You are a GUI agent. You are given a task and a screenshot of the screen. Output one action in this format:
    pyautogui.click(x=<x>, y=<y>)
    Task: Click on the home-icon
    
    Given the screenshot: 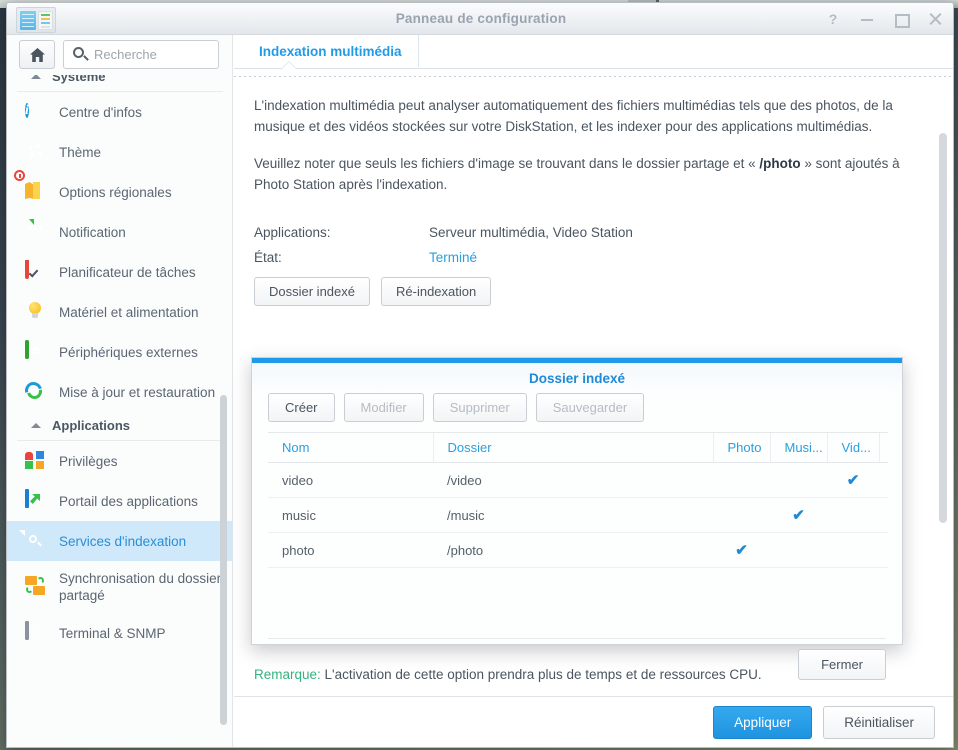 What is the action you would take?
    pyautogui.click(x=37, y=54)
    